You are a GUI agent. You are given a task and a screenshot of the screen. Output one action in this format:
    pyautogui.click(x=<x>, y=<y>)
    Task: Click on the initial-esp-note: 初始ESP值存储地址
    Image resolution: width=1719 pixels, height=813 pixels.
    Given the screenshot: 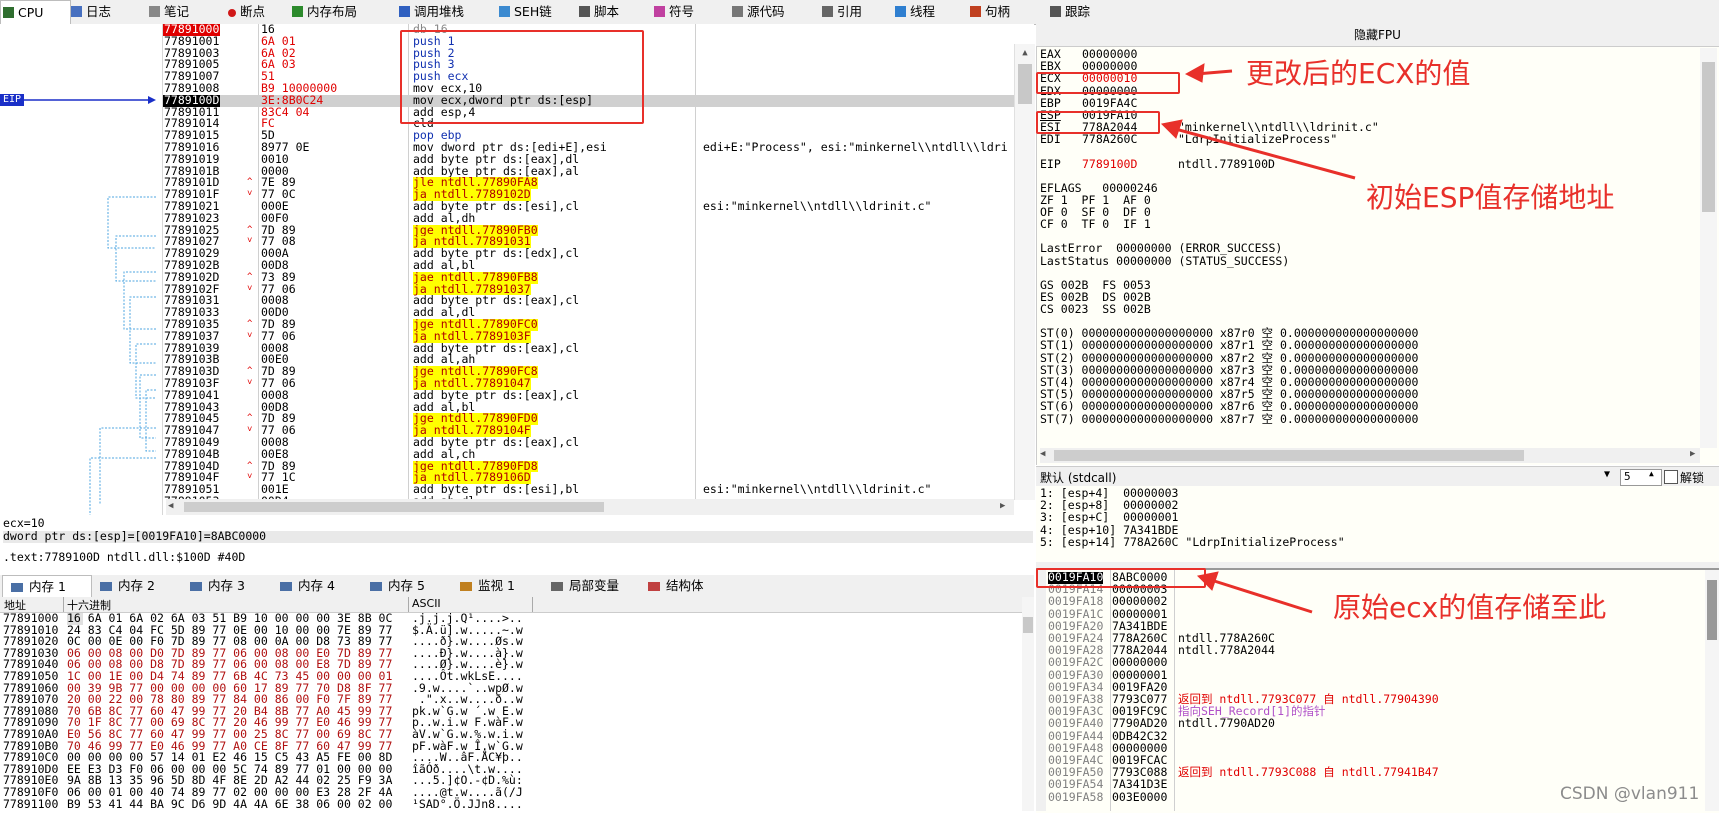 What is the action you would take?
    pyautogui.click(x=1490, y=197)
    